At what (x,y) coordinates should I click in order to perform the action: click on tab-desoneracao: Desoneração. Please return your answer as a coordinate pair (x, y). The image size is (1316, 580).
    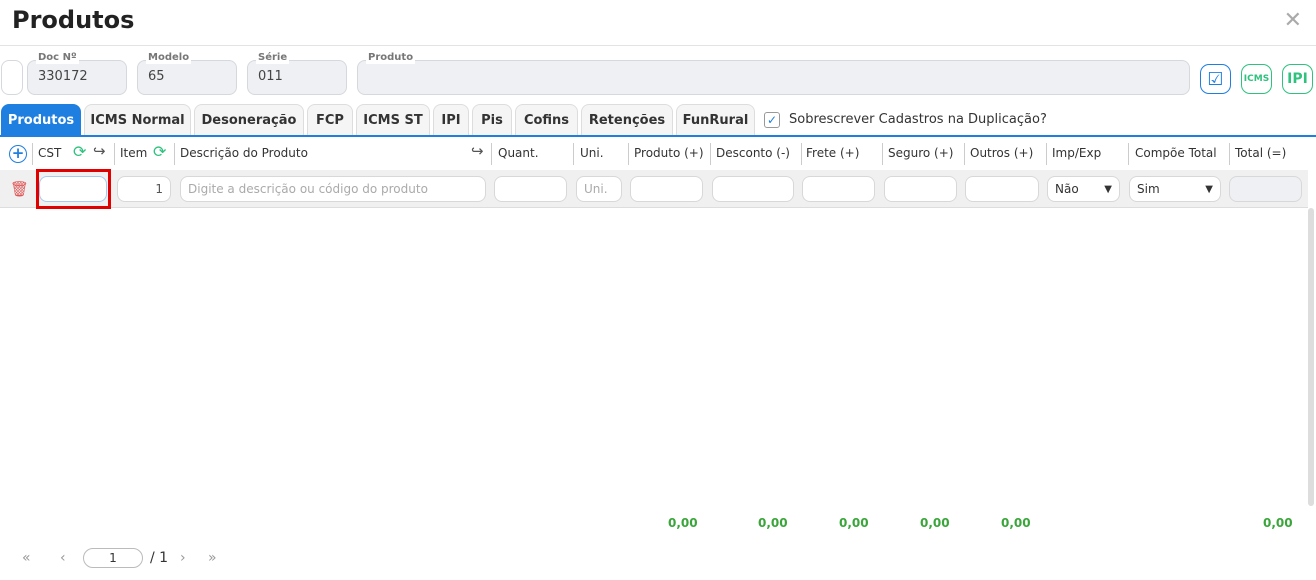
    Looking at the image, I should click on (249, 119).